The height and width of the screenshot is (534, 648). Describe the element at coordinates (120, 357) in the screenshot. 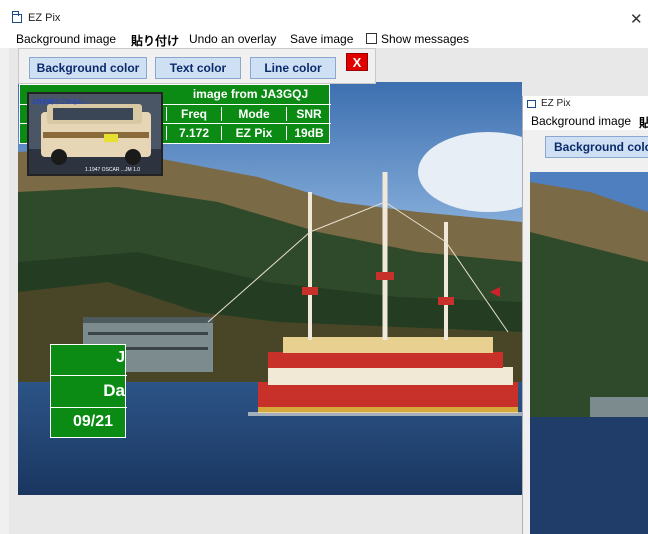

I see `second-table-row1: J` at that location.